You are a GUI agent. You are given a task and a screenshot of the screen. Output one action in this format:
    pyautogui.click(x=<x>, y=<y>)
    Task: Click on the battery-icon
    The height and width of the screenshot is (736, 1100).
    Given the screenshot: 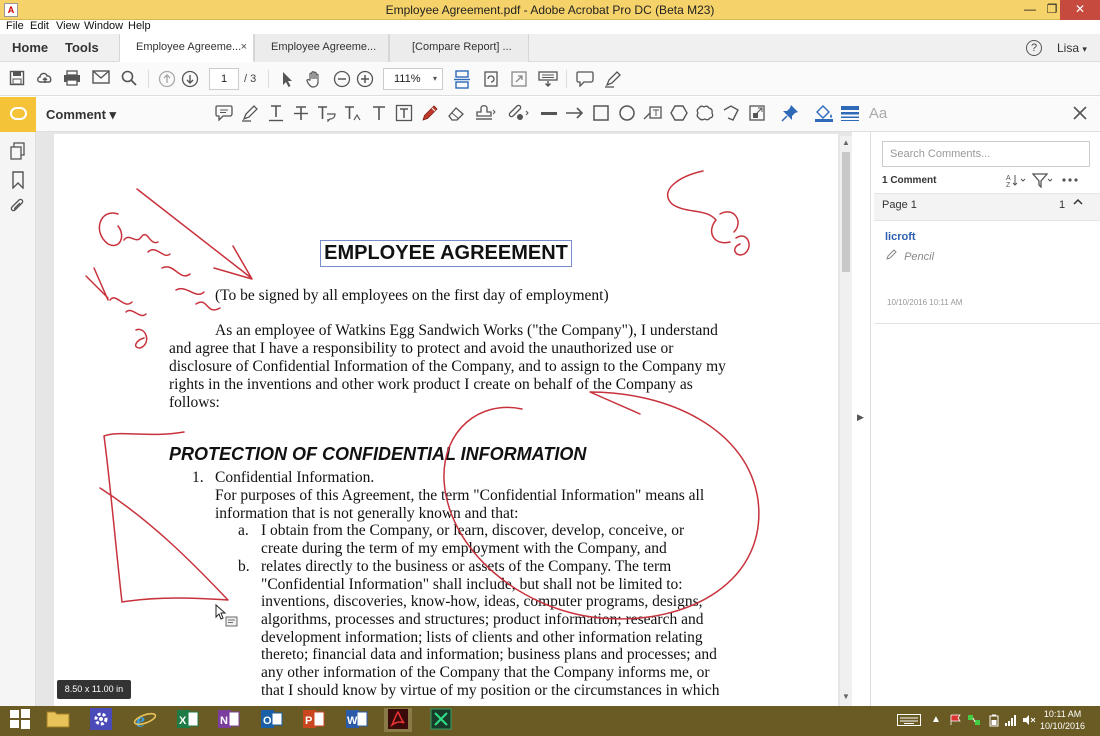 What is the action you would take?
    pyautogui.click(x=994, y=722)
    